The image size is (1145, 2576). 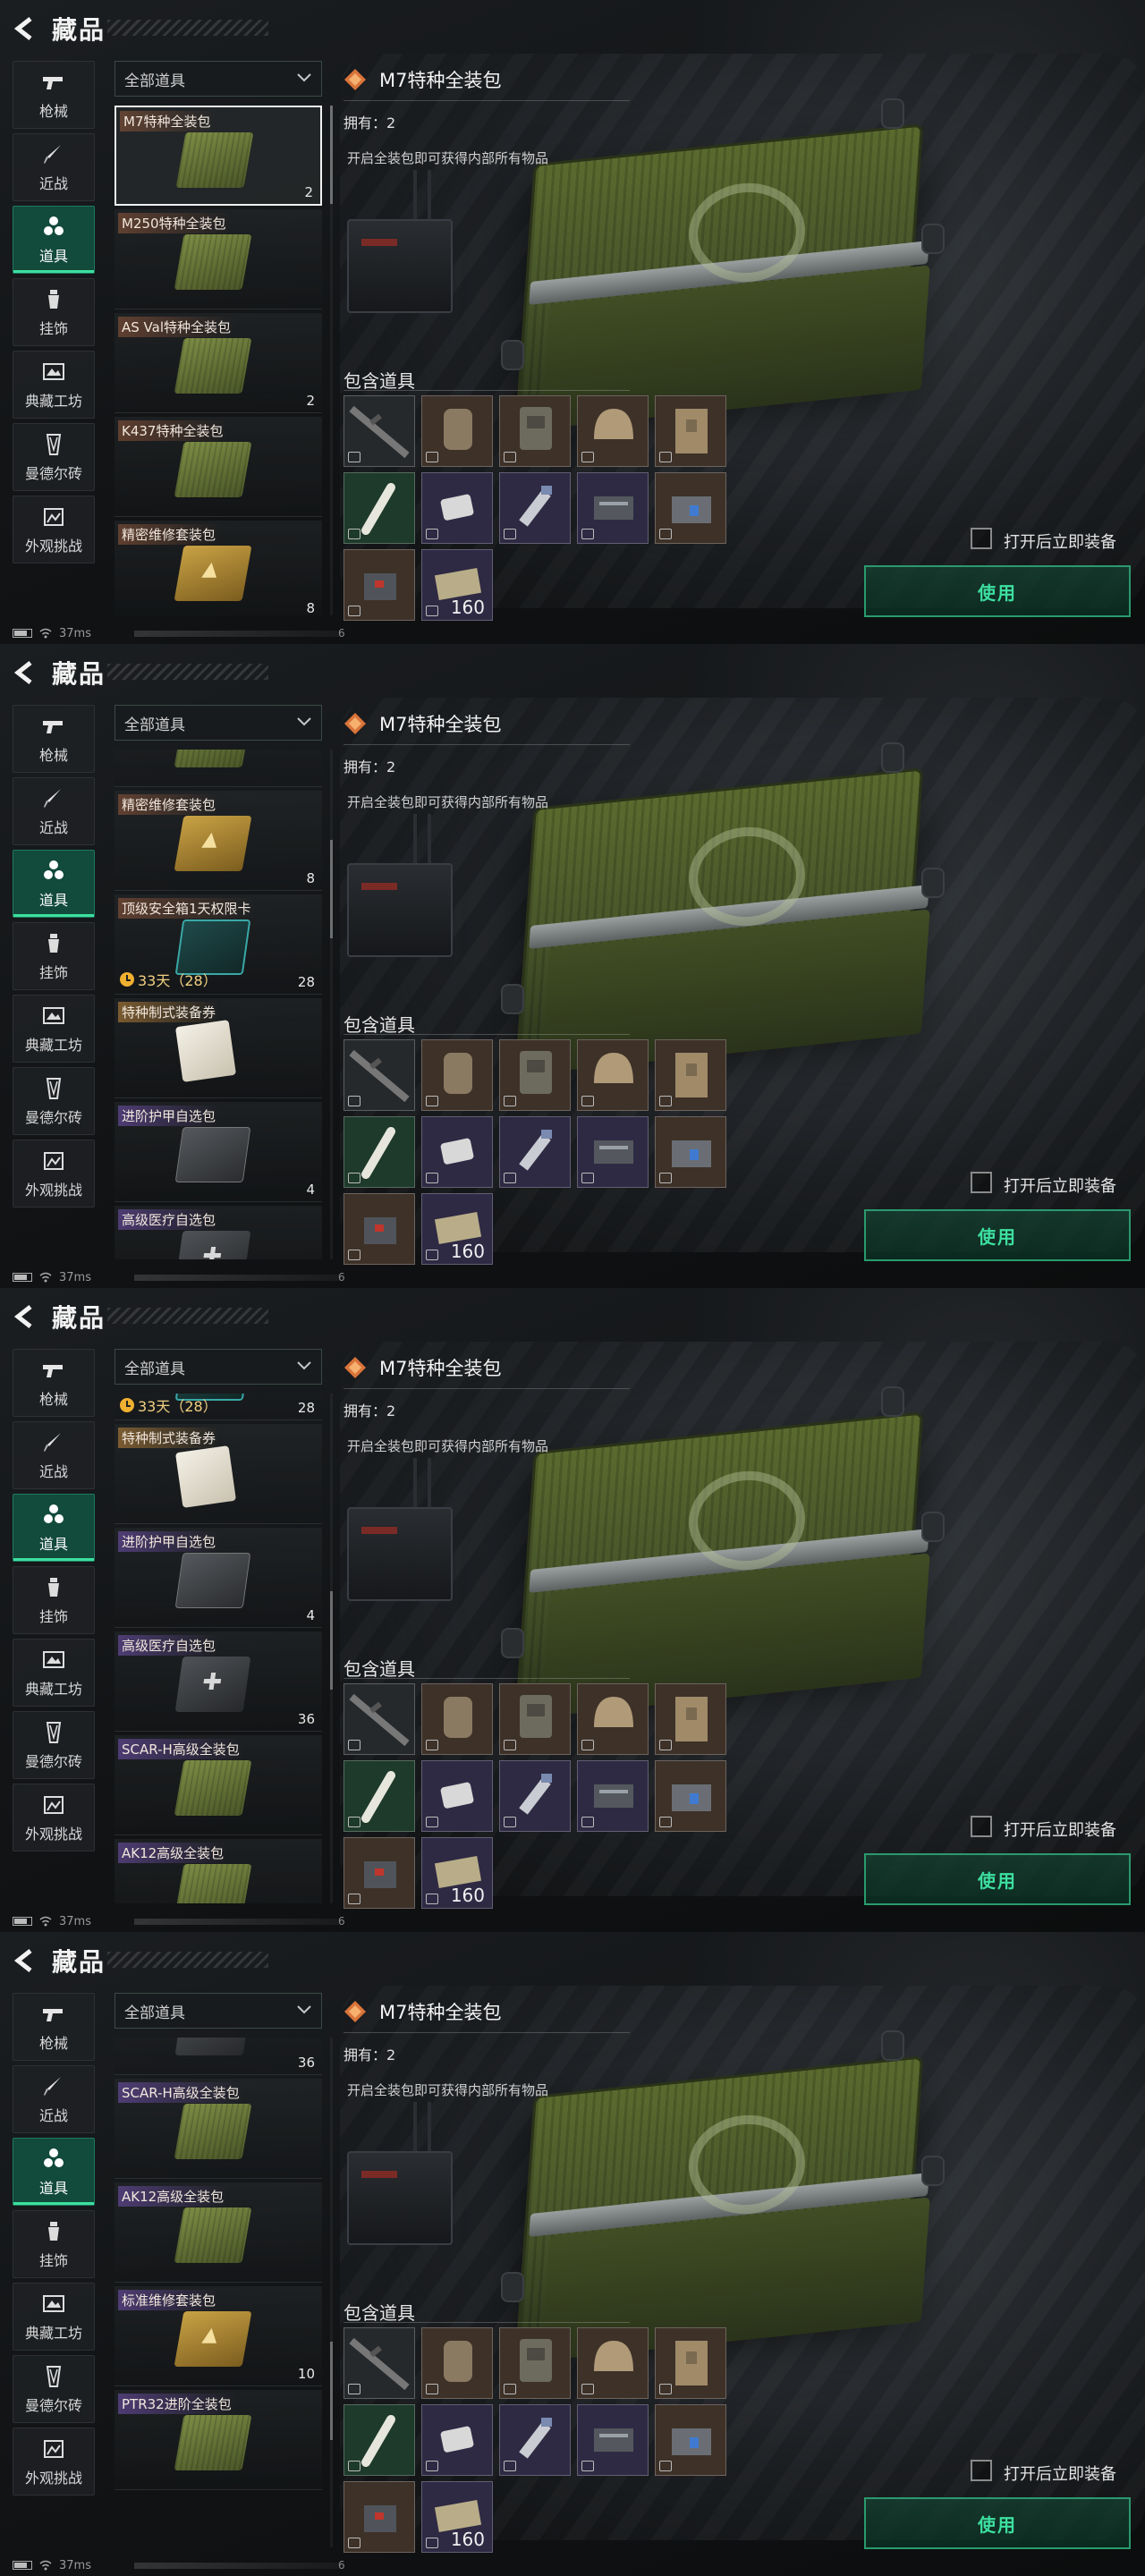 I want to click on list-item: 特种制式装备券, so click(x=218, y=1474).